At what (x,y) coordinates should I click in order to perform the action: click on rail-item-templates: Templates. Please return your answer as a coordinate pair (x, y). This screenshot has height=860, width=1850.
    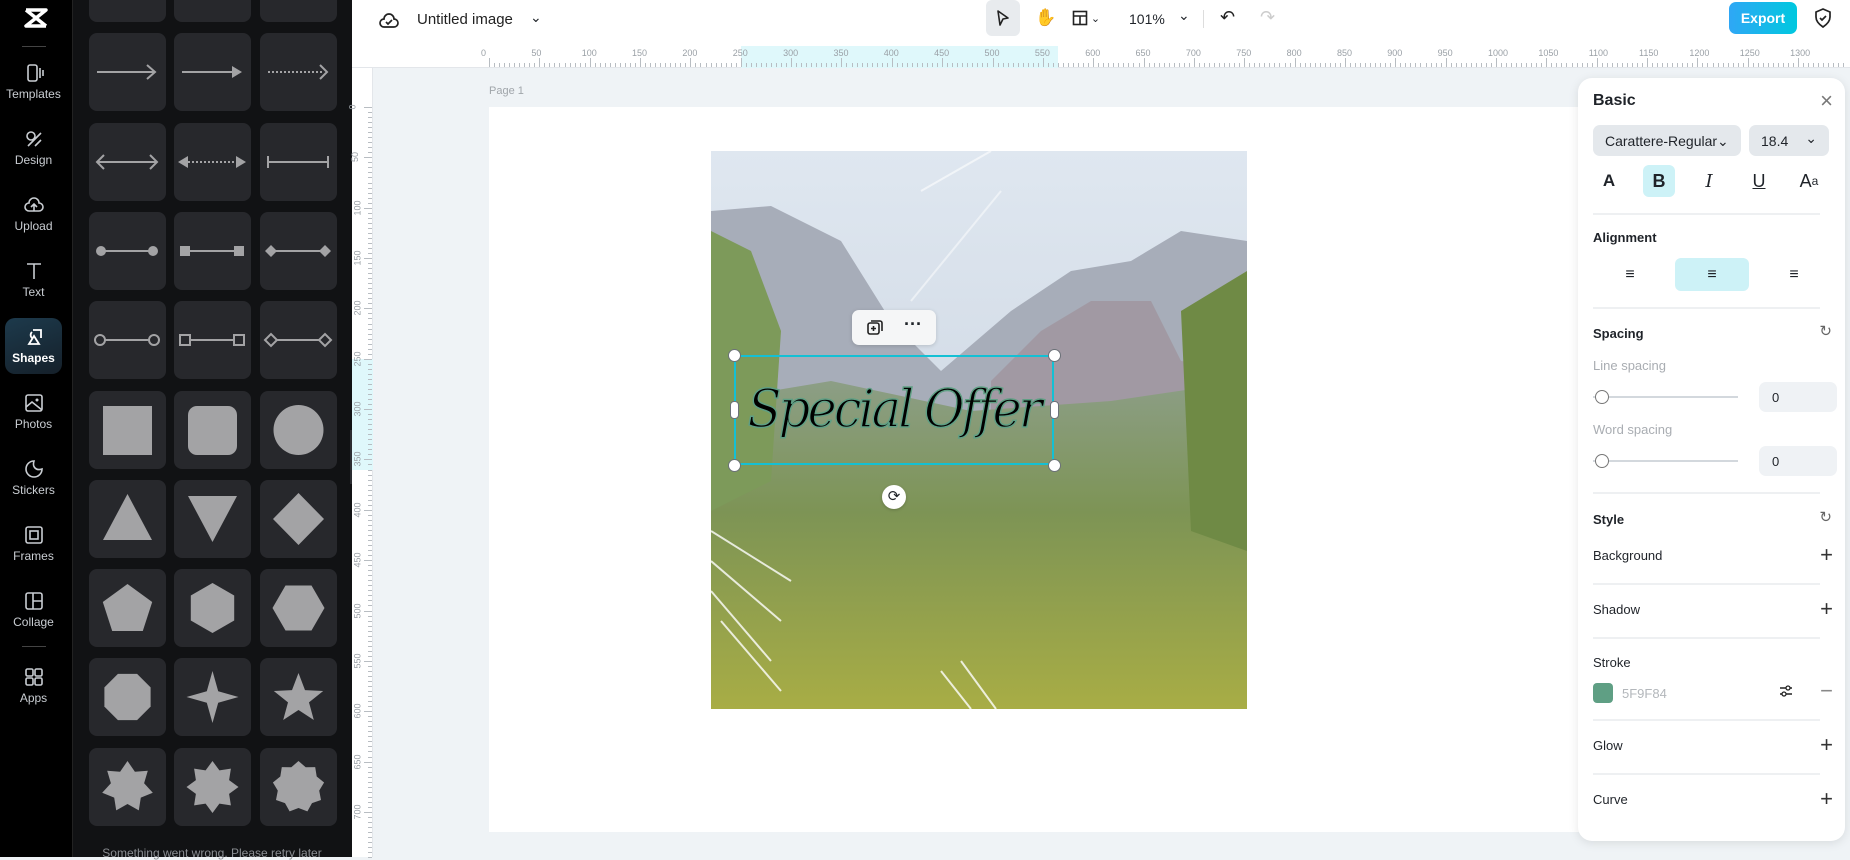
    Looking at the image, I should click on (33, 82).